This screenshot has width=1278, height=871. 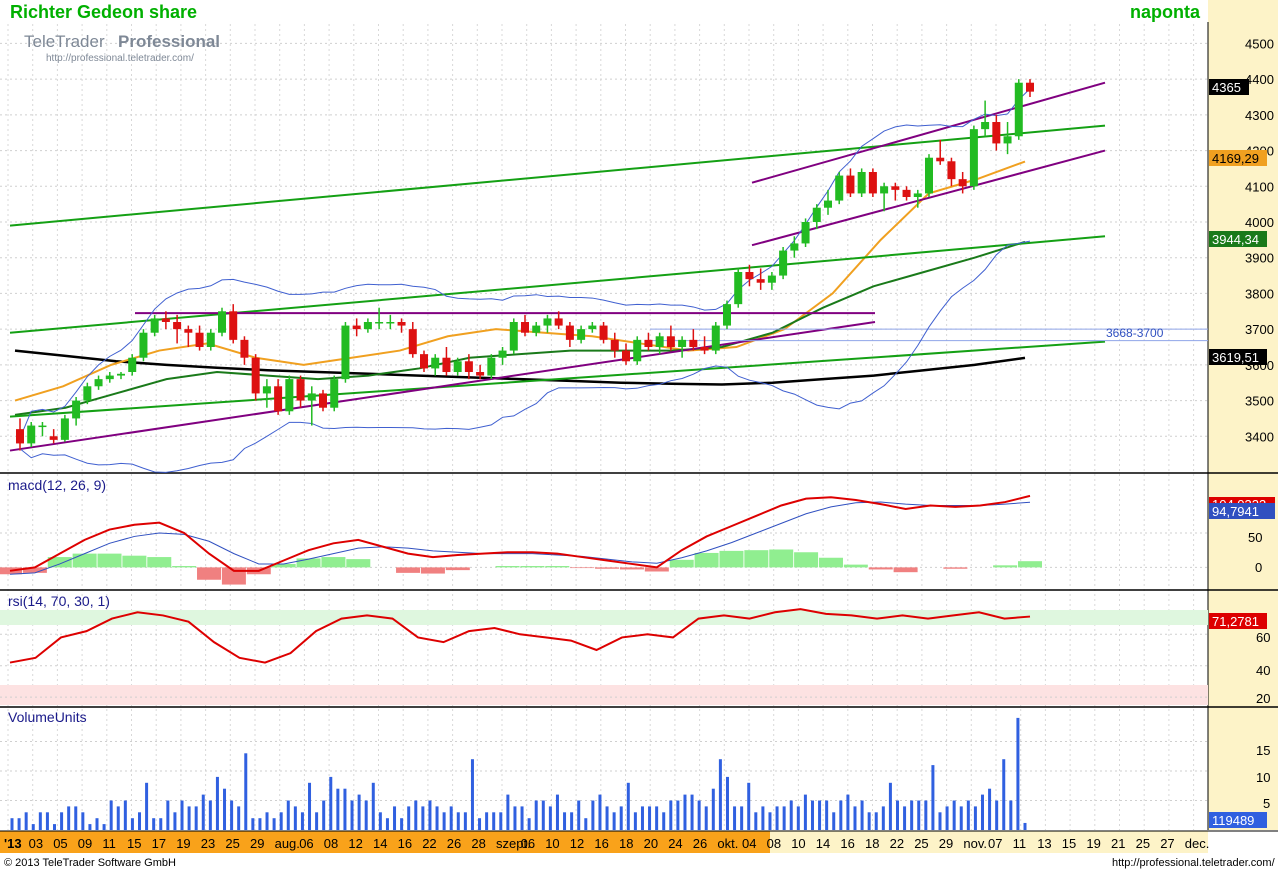 I want to click on price-tick: 4400, so click(x=1259, y=79).